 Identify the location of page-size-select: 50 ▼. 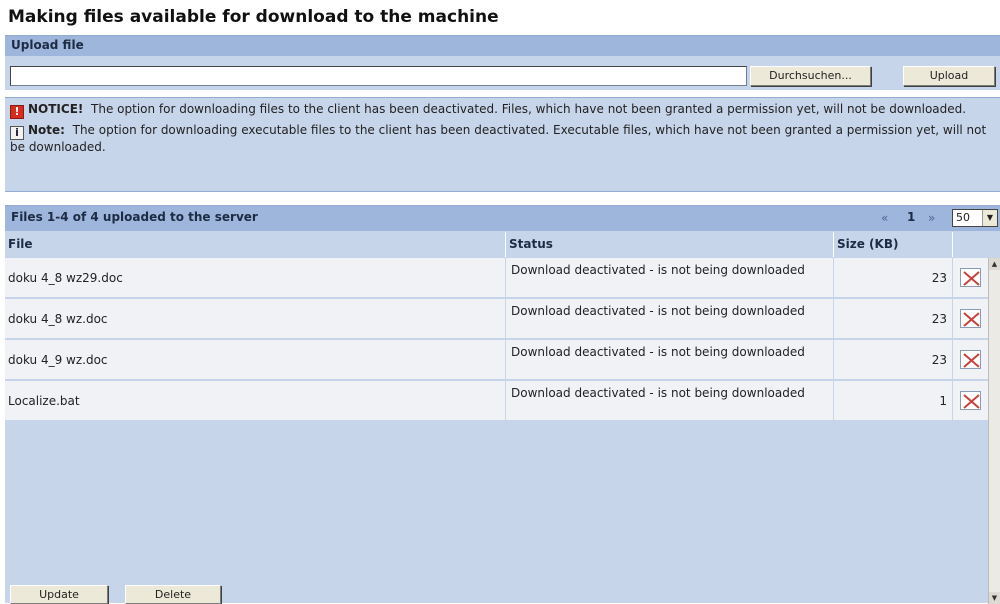
(975, 218).